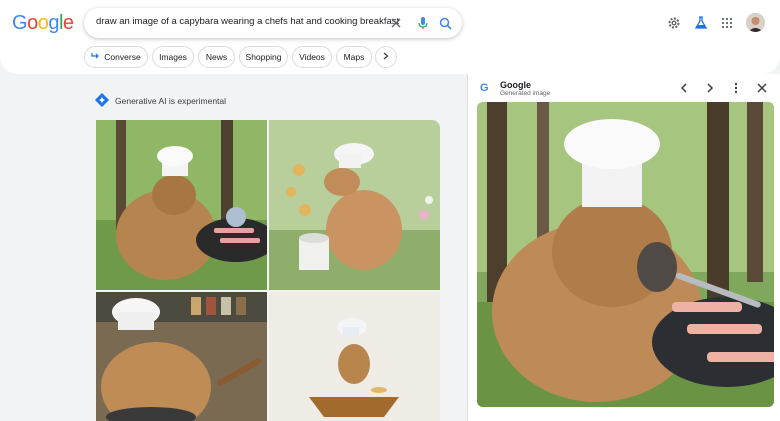 This screenshot has height=421, width=780. I want to click on chip-videos: Videos, so click(312, 57).